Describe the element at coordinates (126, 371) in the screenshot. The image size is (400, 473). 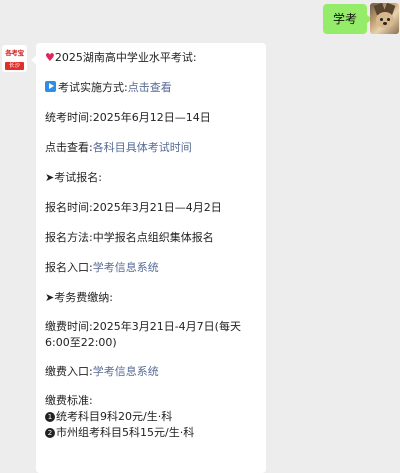
I see `fee-entry-link: 学考信息系统` at that location.